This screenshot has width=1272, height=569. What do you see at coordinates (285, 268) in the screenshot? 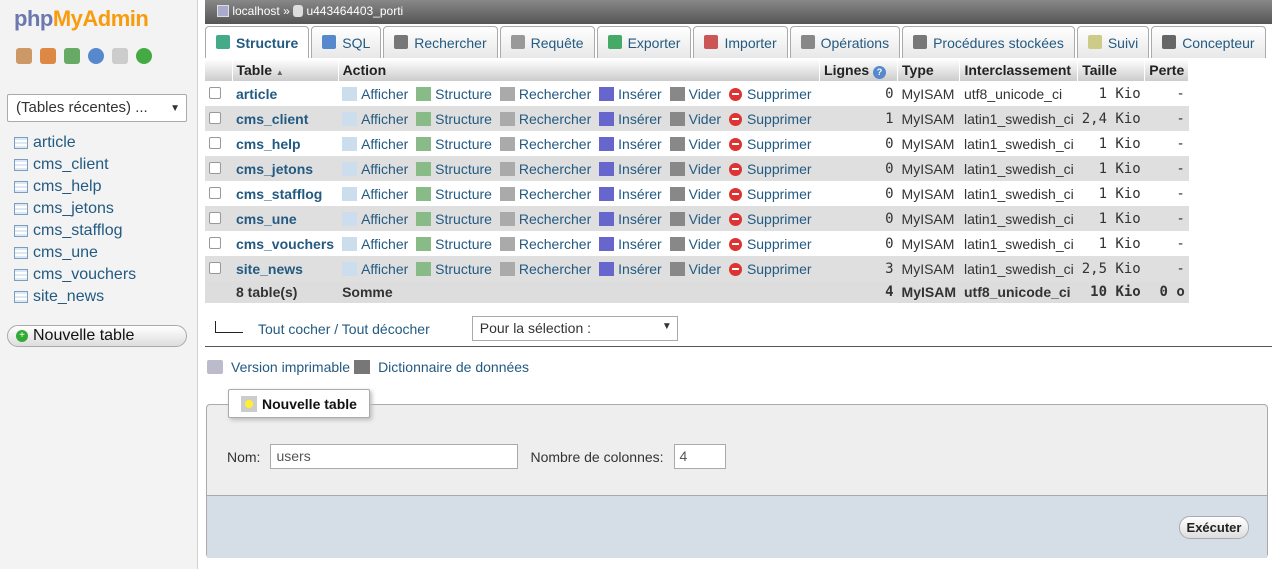
I see `table-name-link: site_news` at bounding box center [285, 268].